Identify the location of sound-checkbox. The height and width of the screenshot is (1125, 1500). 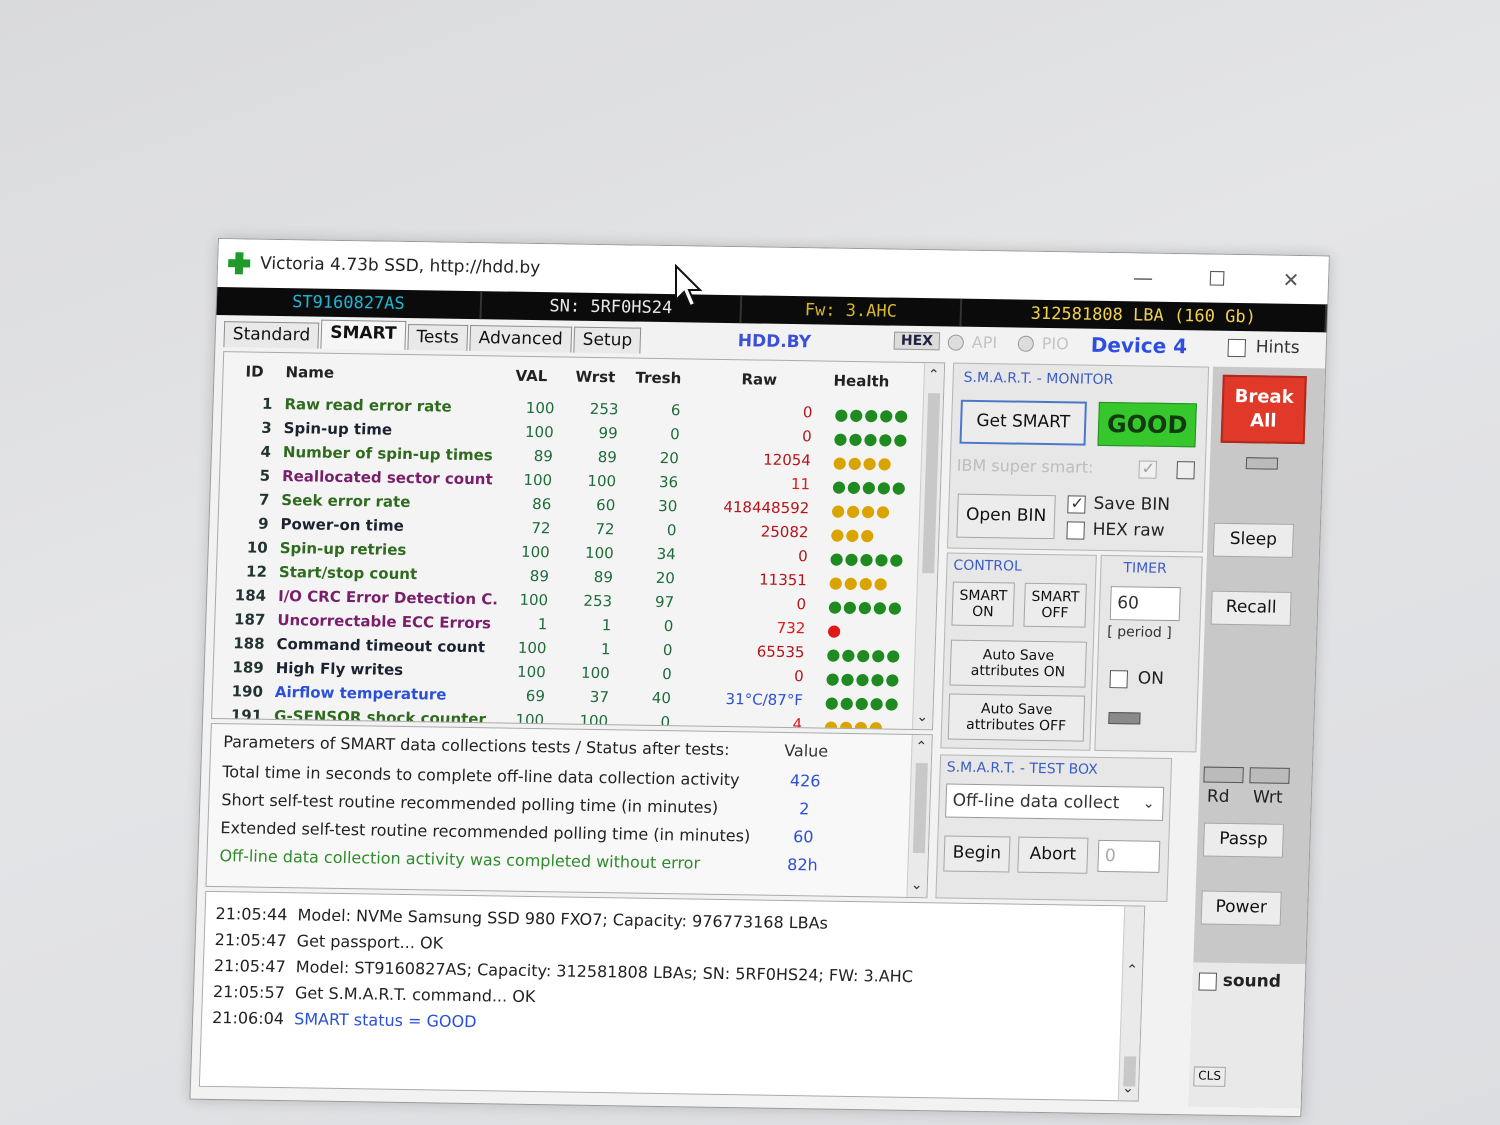
(1208, 981).